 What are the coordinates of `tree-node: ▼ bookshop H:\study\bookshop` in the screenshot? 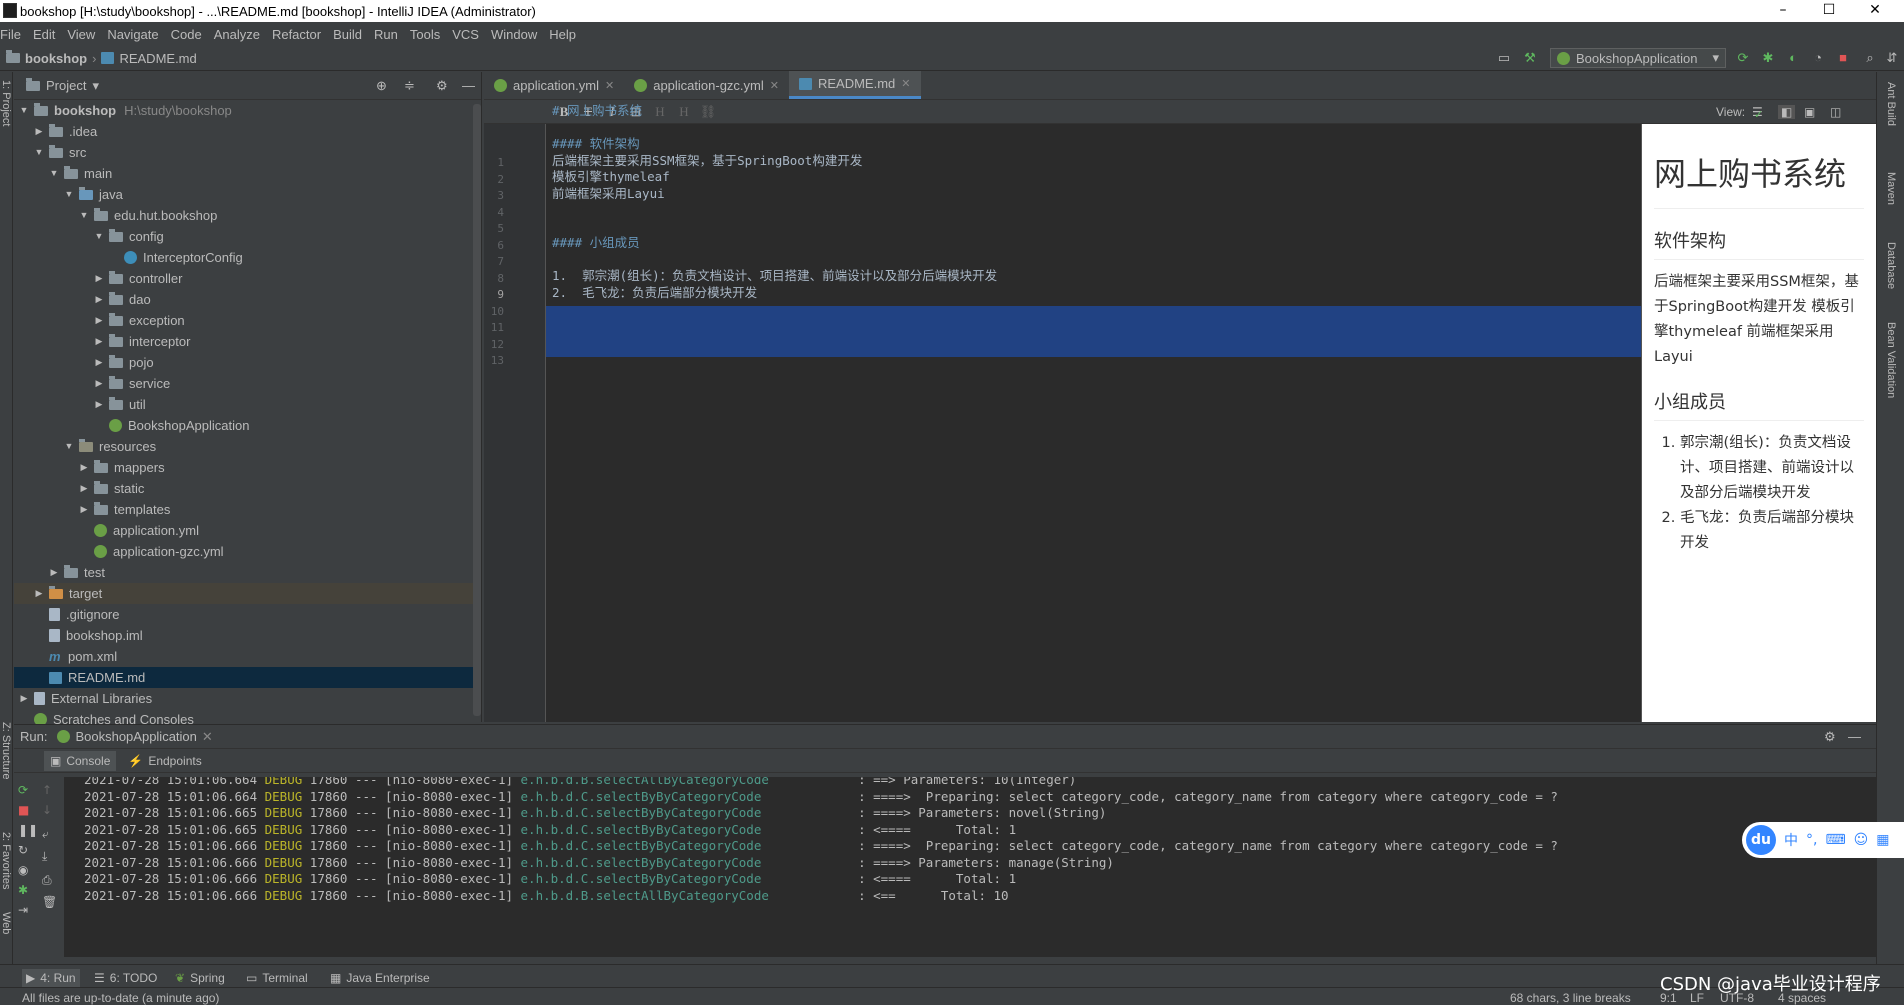 It's located at (247, 110).